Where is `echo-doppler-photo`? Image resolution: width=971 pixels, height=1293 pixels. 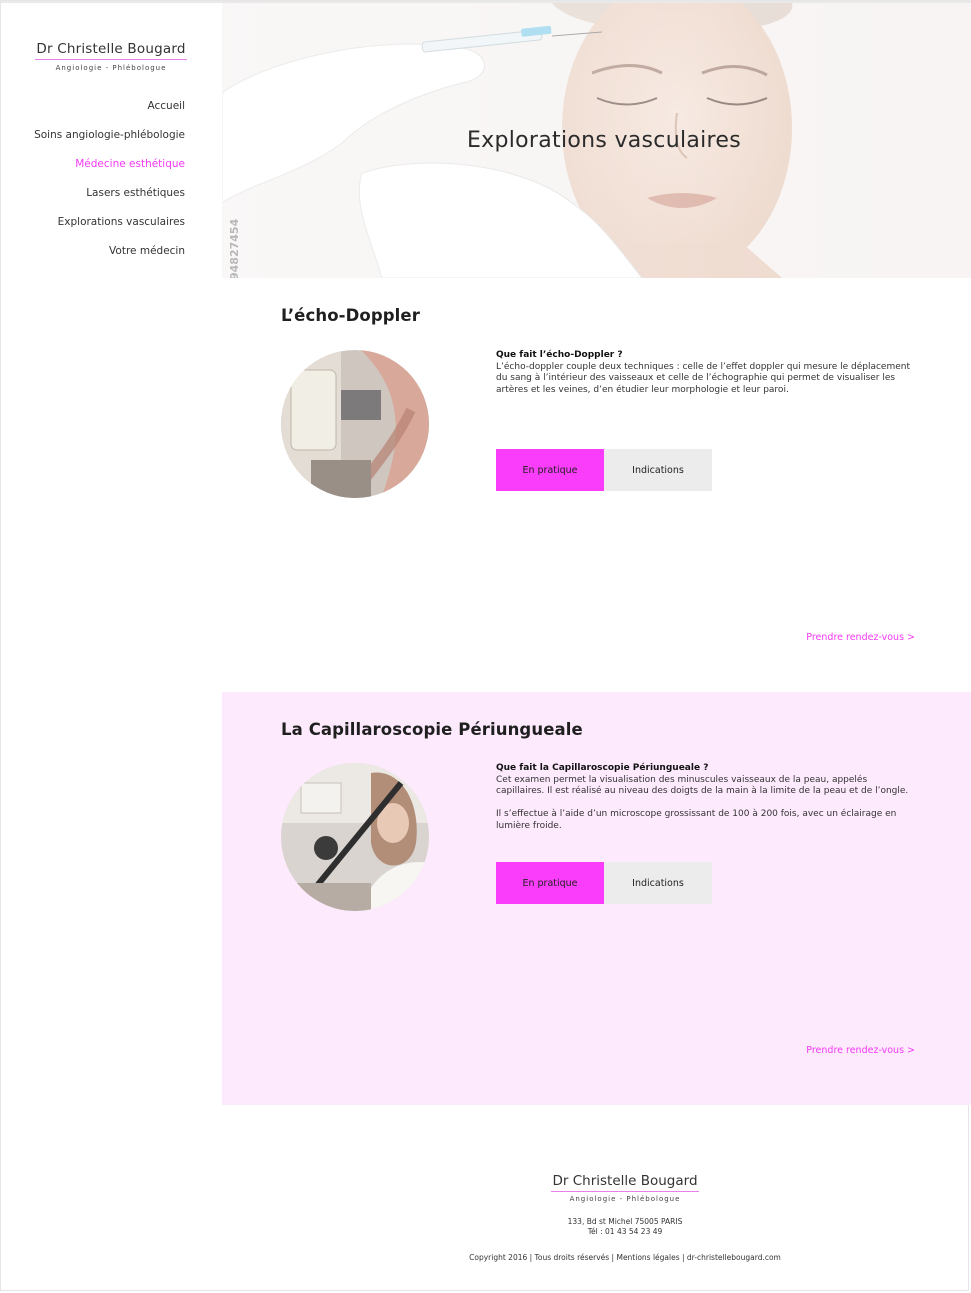
echo-doppler-photo is located at coordinates (355, 424).